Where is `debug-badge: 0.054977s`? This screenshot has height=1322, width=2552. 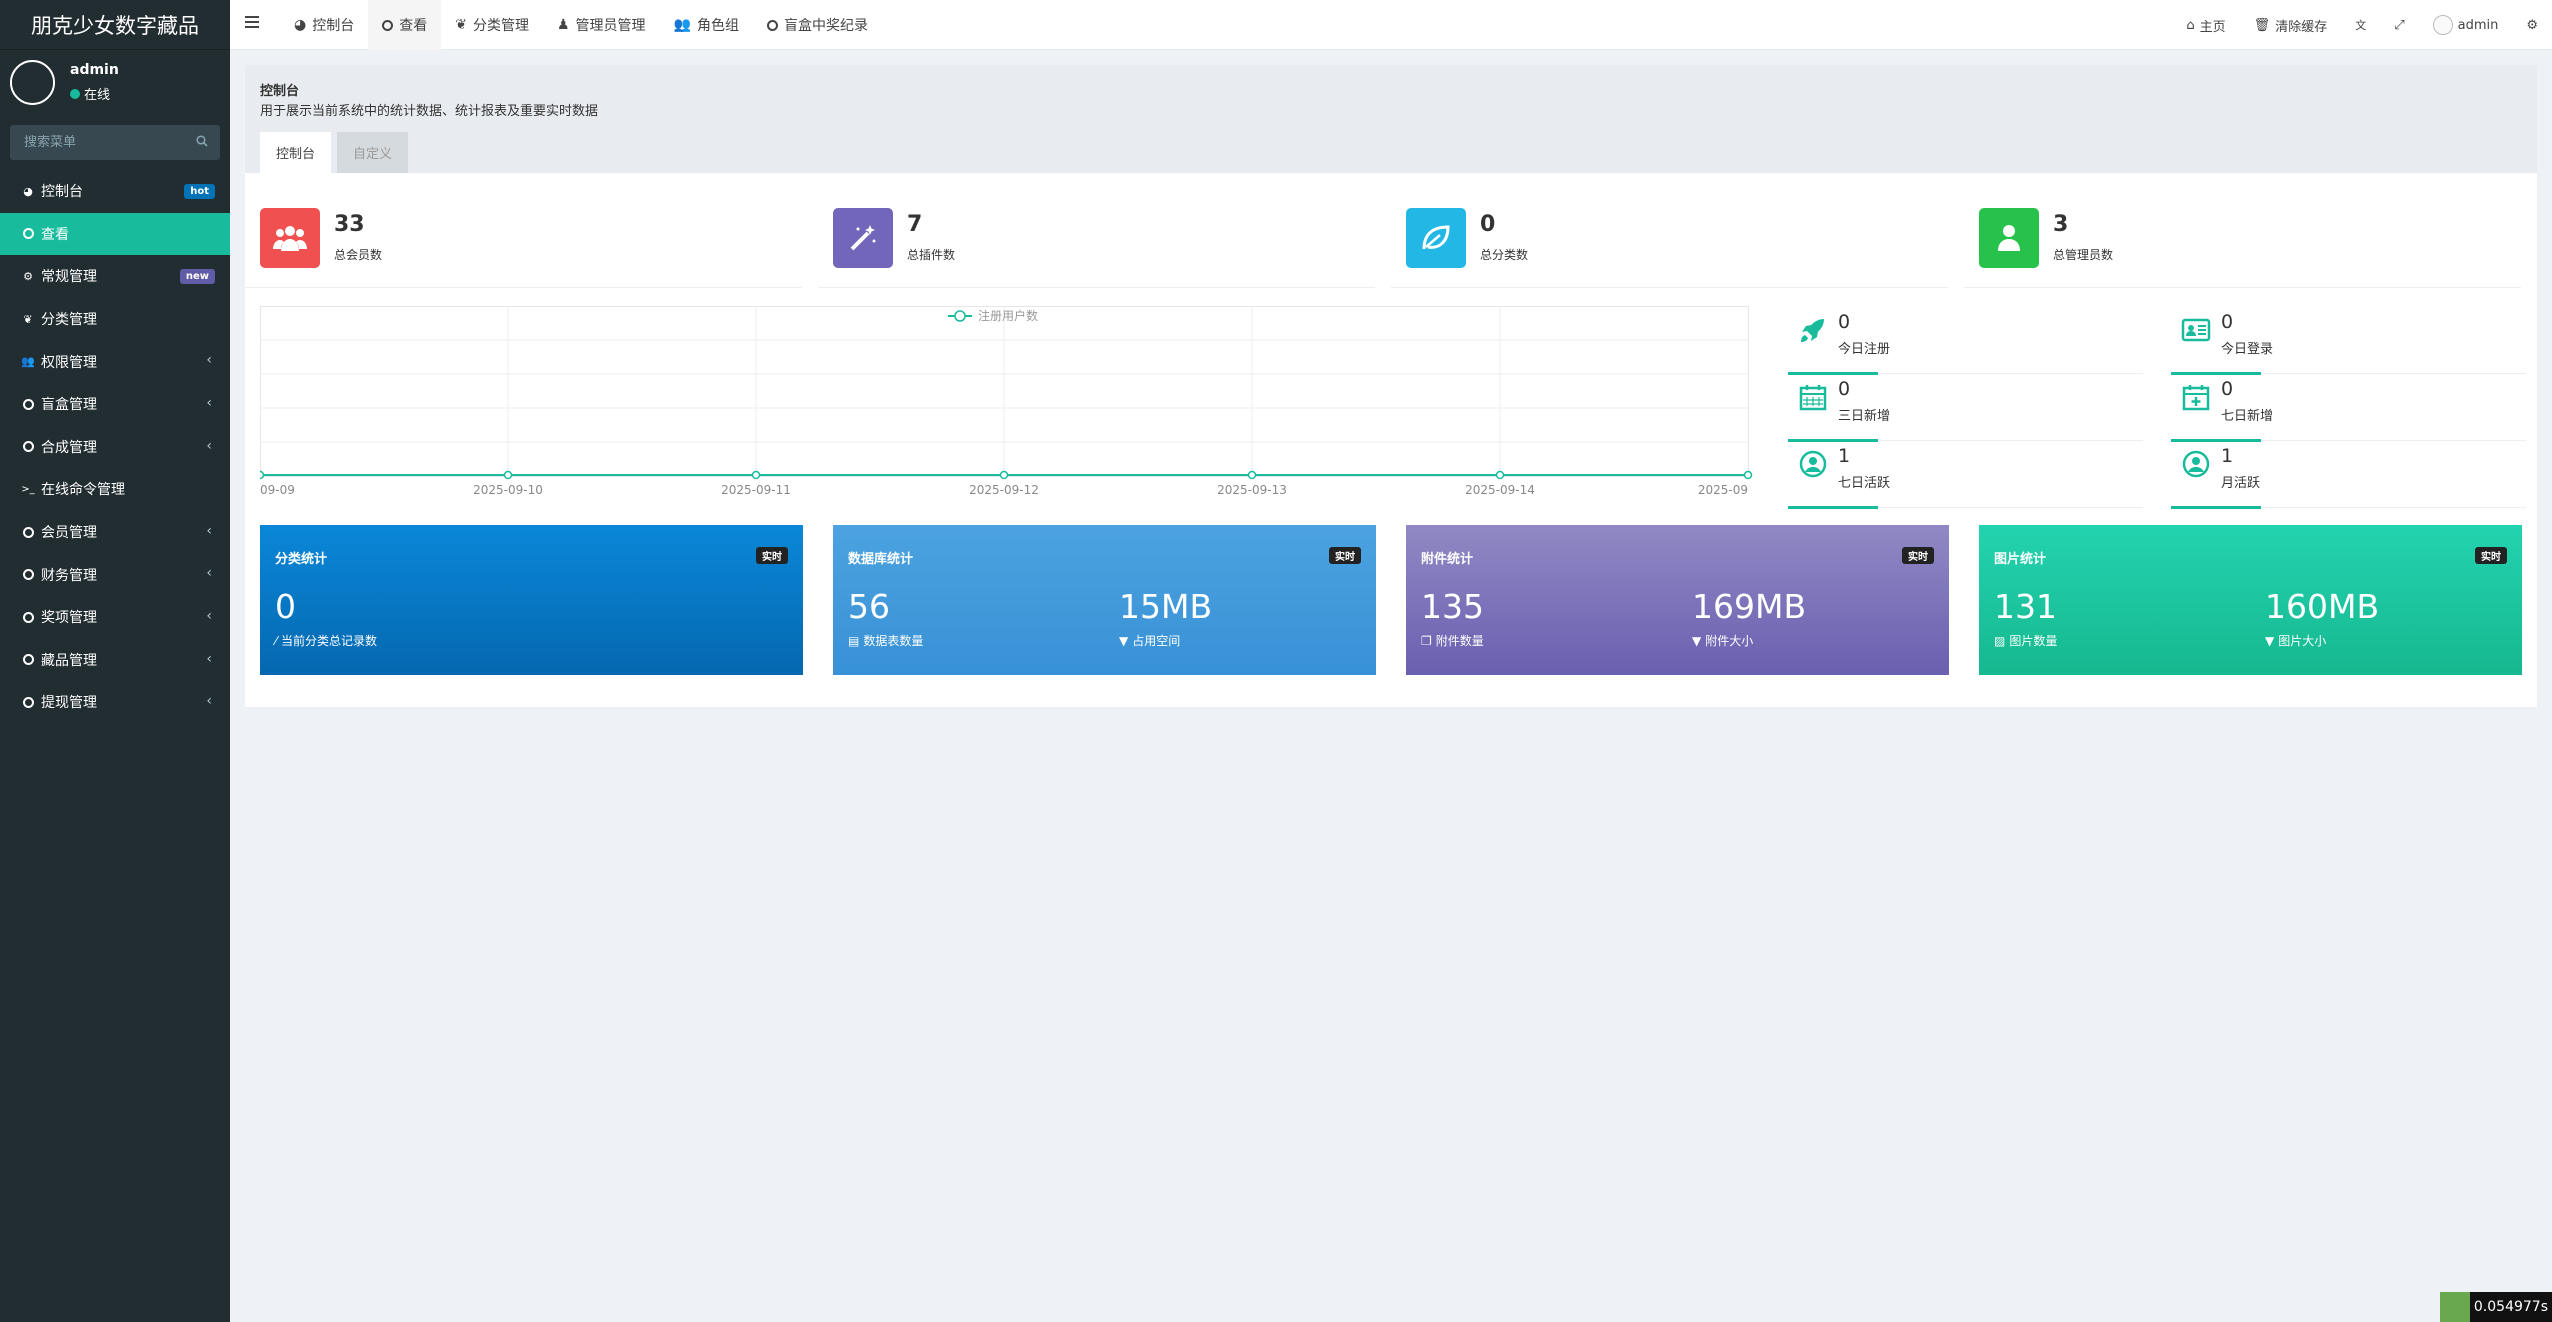
debug-badge: 0.054977s is located at coordinates (2495, 1307).